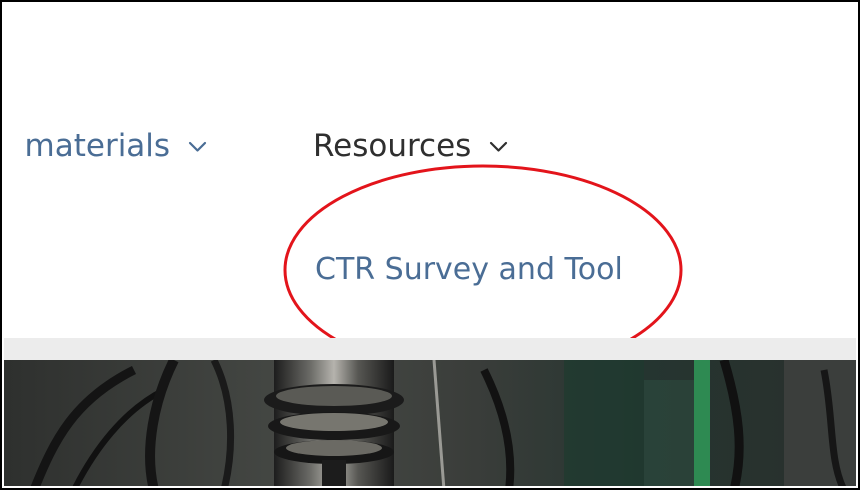 Image resolution: width=860 pixels, height=490 pixels. What do you see at coordinates (392, 146) in the screenshot?
I see `nav-item-resources-label: Resources` at bounding box center [392, 146].